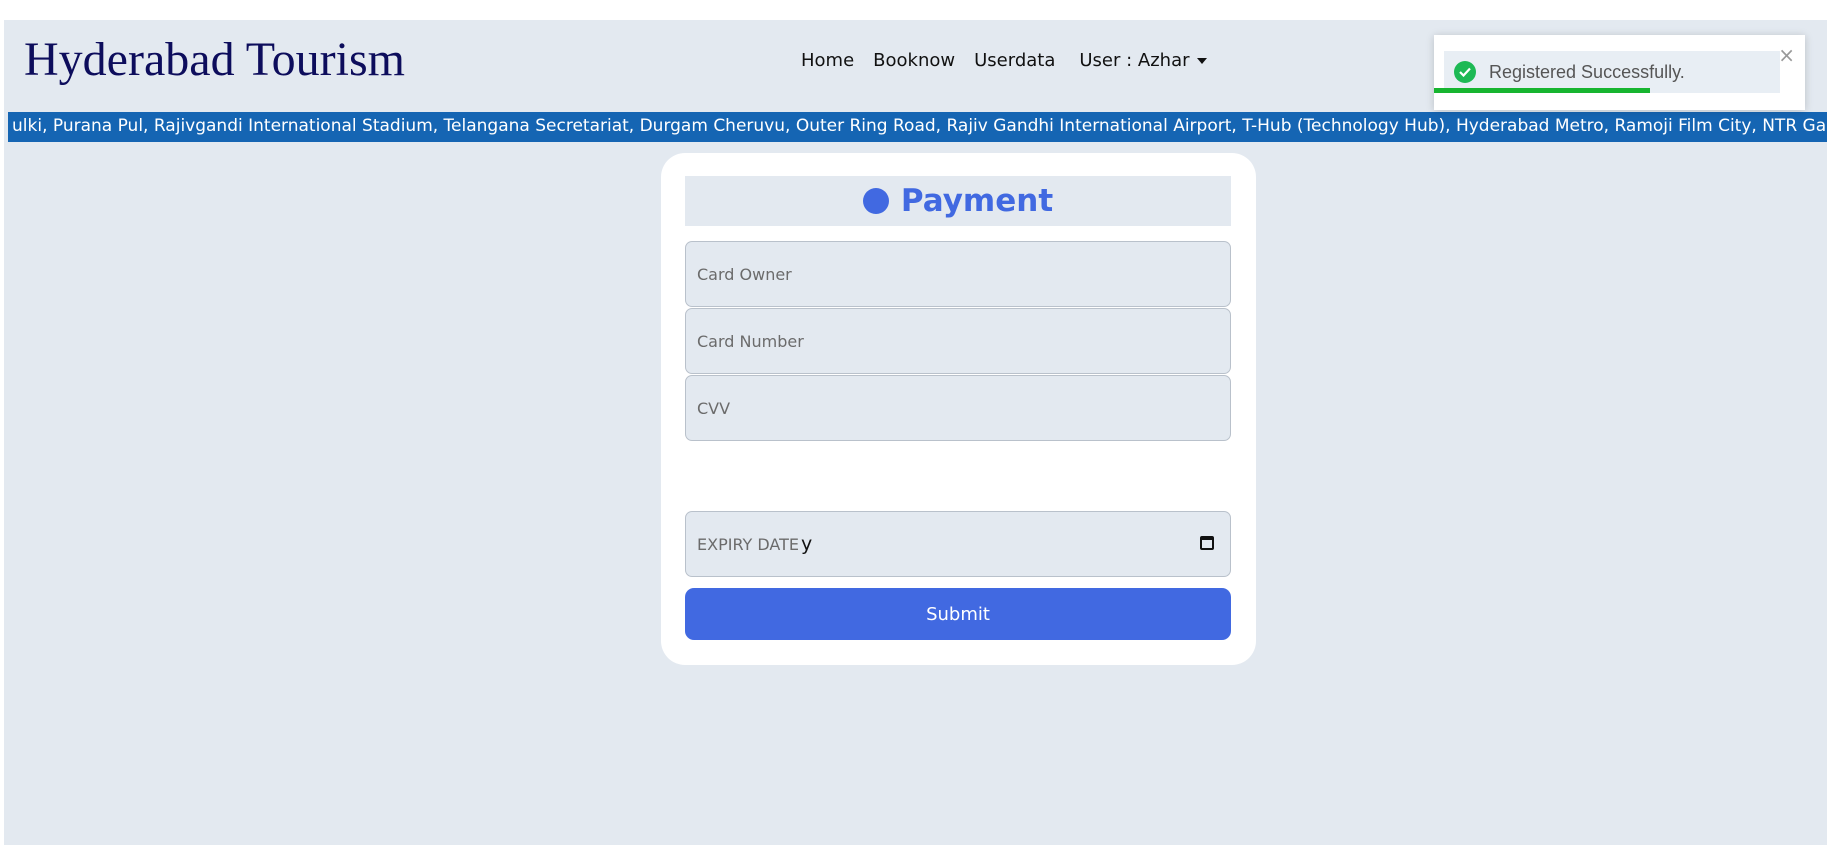 This screenshot has width=1827, height=845. What do you see at coordinates (1201, 60) in the screenshot?
I see `caret-down-icon` at bounding box center [1201, 60].